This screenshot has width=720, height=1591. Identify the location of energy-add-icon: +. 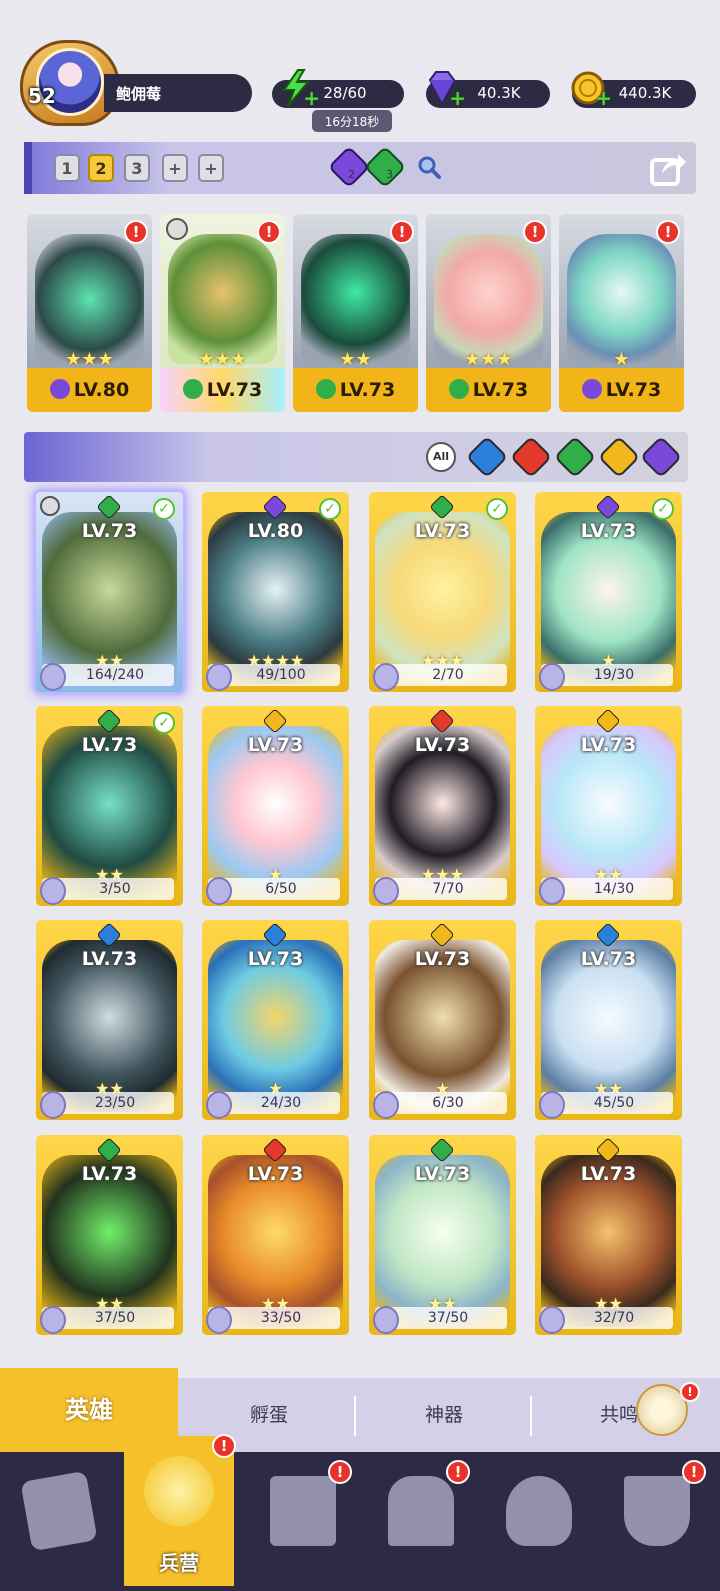
(311, 98).